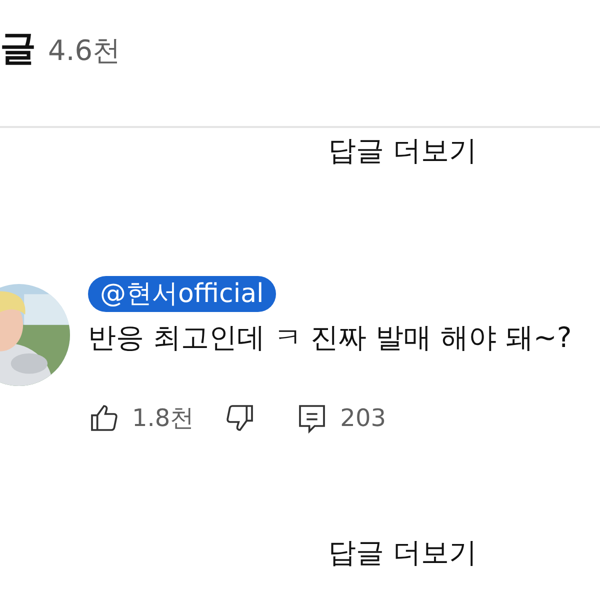 Image resolution: width=600 pixels, height=600 pixels. What do you see at coordinates (363, 418) in the screenshot?
I see `reply-count: 203` at bounding box center [363, 418].